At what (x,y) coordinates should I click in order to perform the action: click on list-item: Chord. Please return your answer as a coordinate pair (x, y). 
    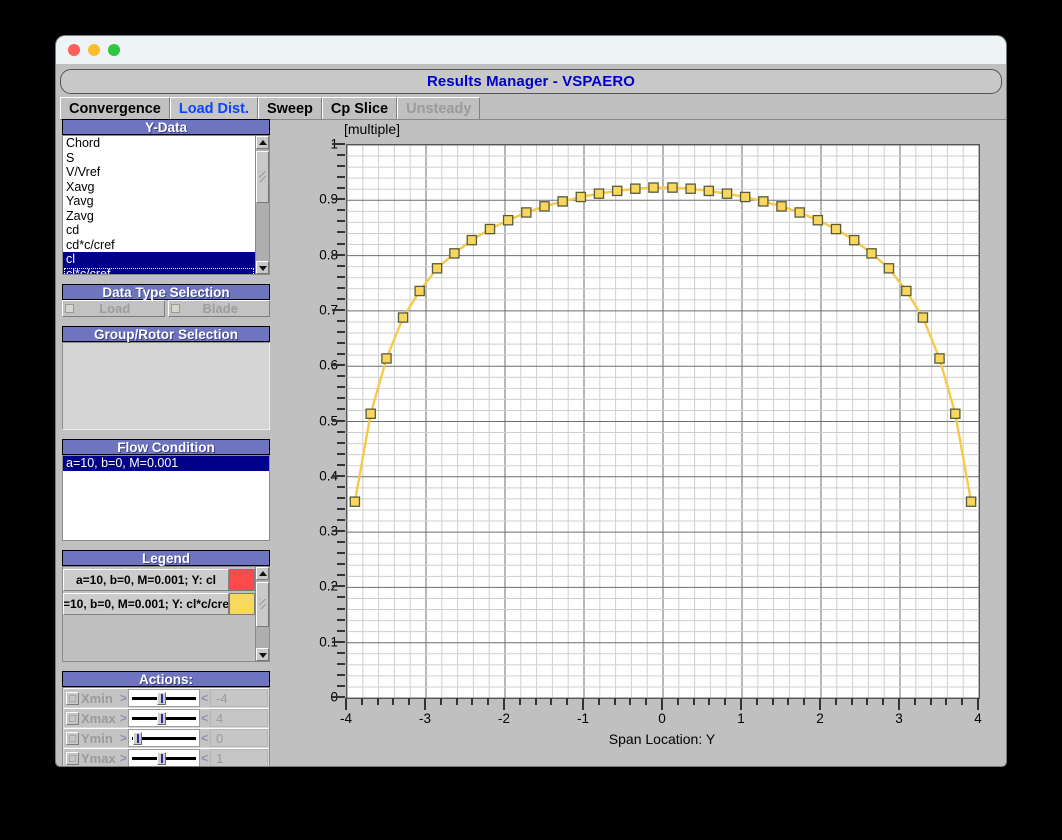
    Looking at the image, I should click on (159, 143).